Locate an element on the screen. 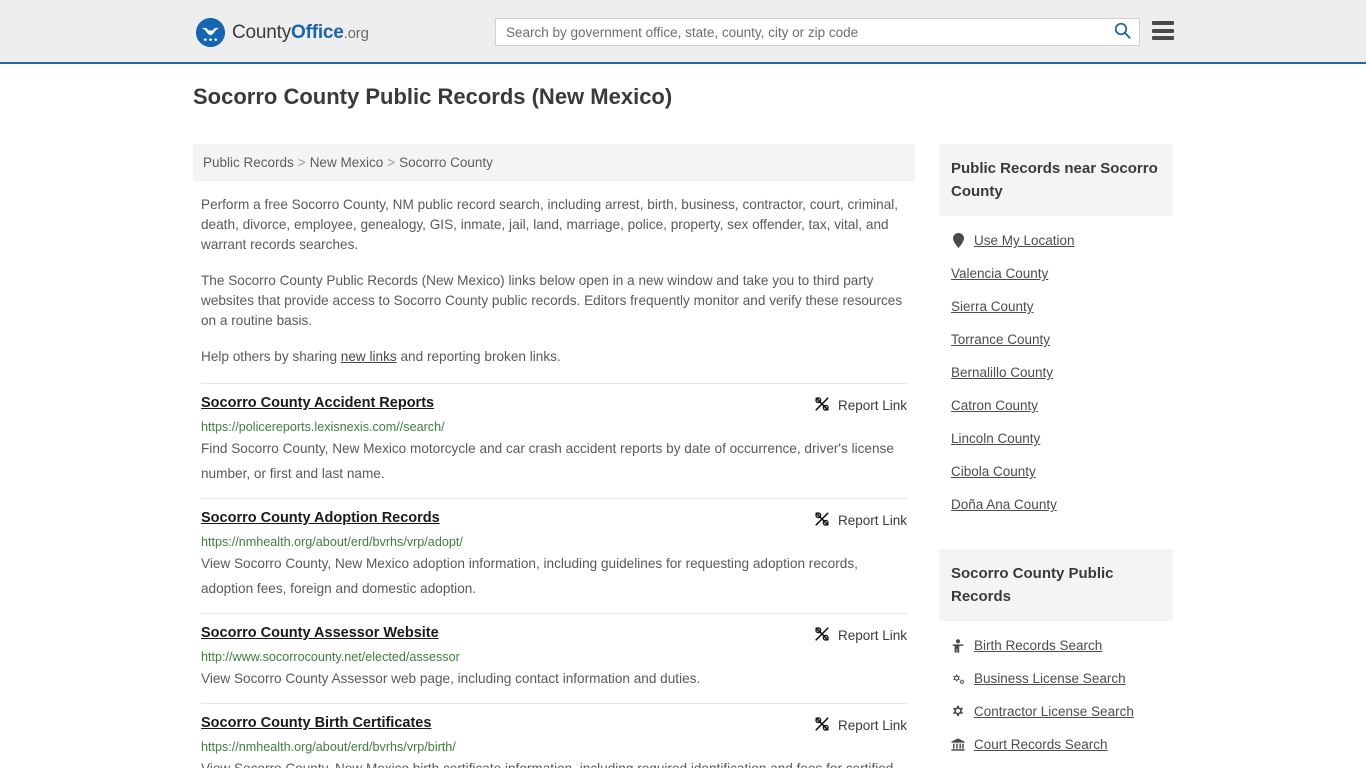  sidebar-item-business-license-search: Business License Search is located at coordinates (1056, 678).